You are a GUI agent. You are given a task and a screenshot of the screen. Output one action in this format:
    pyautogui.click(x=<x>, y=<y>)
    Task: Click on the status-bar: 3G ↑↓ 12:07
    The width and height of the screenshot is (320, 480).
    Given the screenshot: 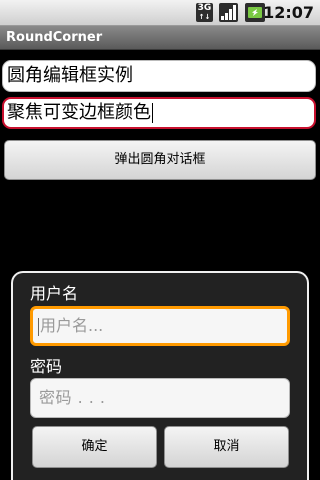 What is the action you would take?
    pyautogui.click(x=160, y=13)
    